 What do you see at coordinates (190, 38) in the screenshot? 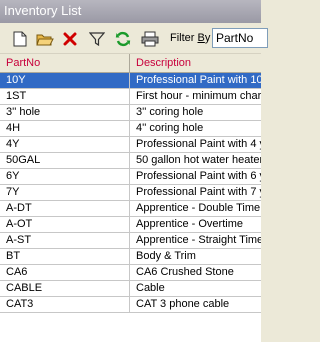
I see `filter-by-label: Filter By` at bounding box center [190, 38].